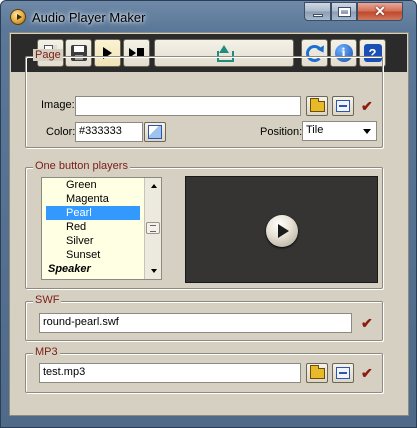 This screenshot has width=417, height=428. I want to click on image-path-field, so click(188, 106).